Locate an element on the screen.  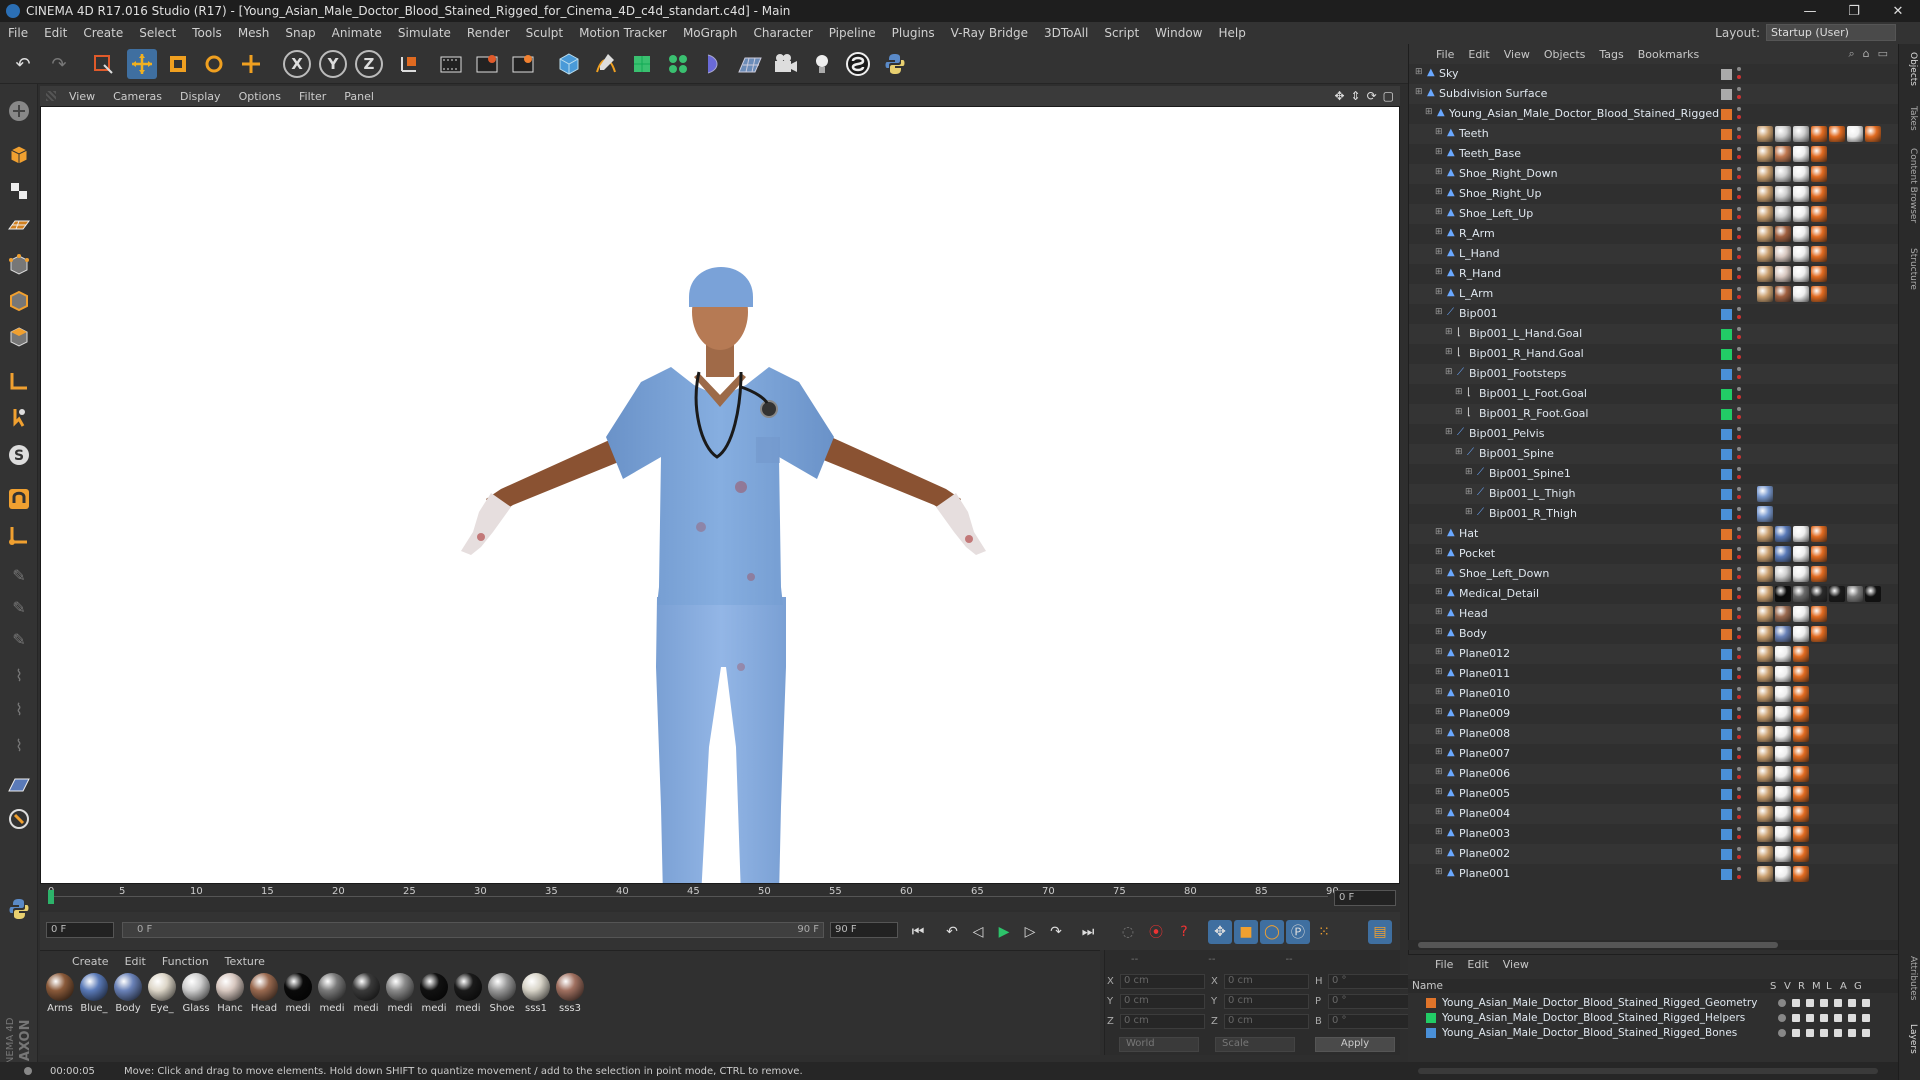
snap-icon: S is located at coordinates (19, 455).